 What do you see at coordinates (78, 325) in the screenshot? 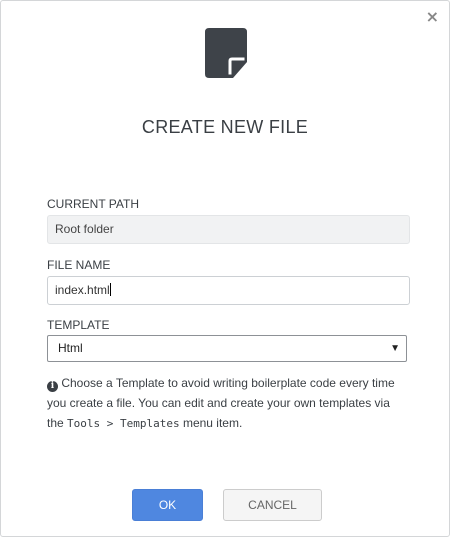
I see `template-label: TEMPLATE` at bounding box center [78, 325].